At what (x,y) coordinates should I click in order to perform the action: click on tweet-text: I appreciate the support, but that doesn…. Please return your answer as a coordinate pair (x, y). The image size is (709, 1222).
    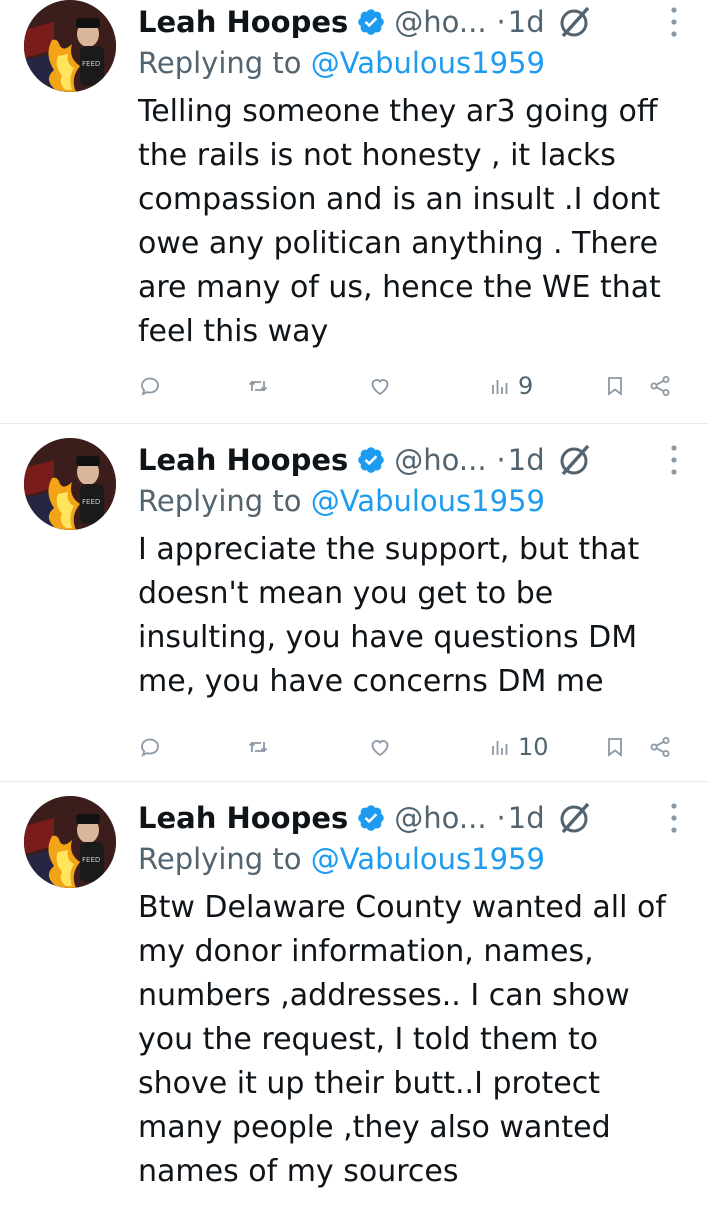
    Looking at the image, I should click on (389, 615).